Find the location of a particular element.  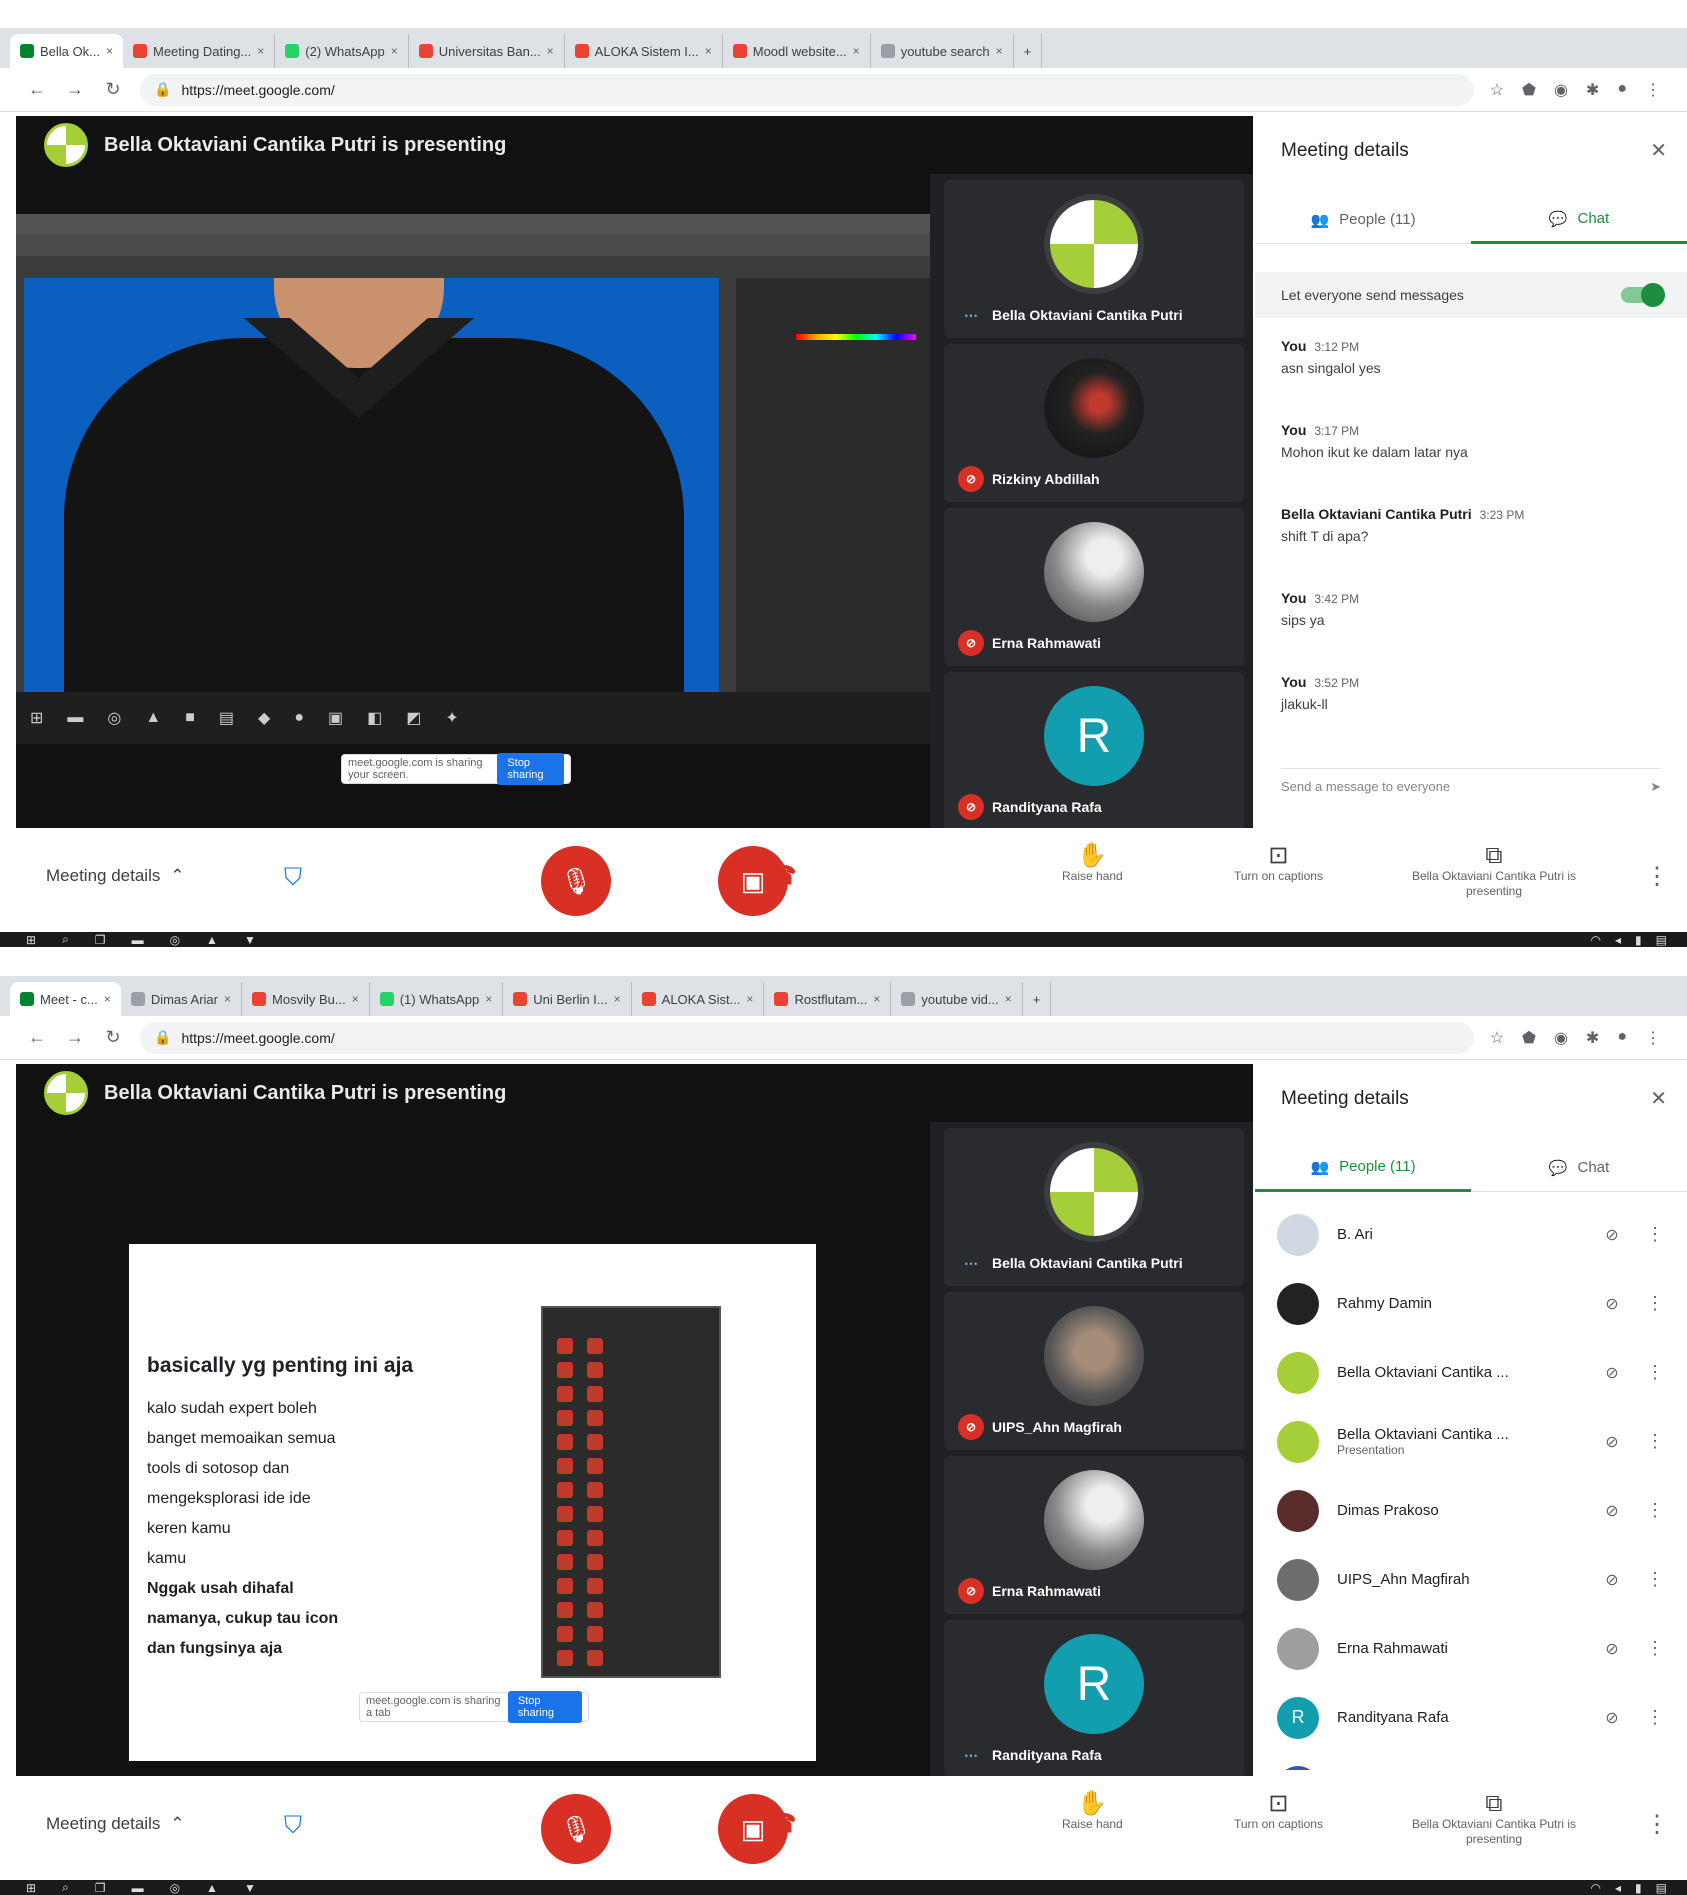

stop-sharing-button: Stop sharing is located at coordinates (544, 1707).